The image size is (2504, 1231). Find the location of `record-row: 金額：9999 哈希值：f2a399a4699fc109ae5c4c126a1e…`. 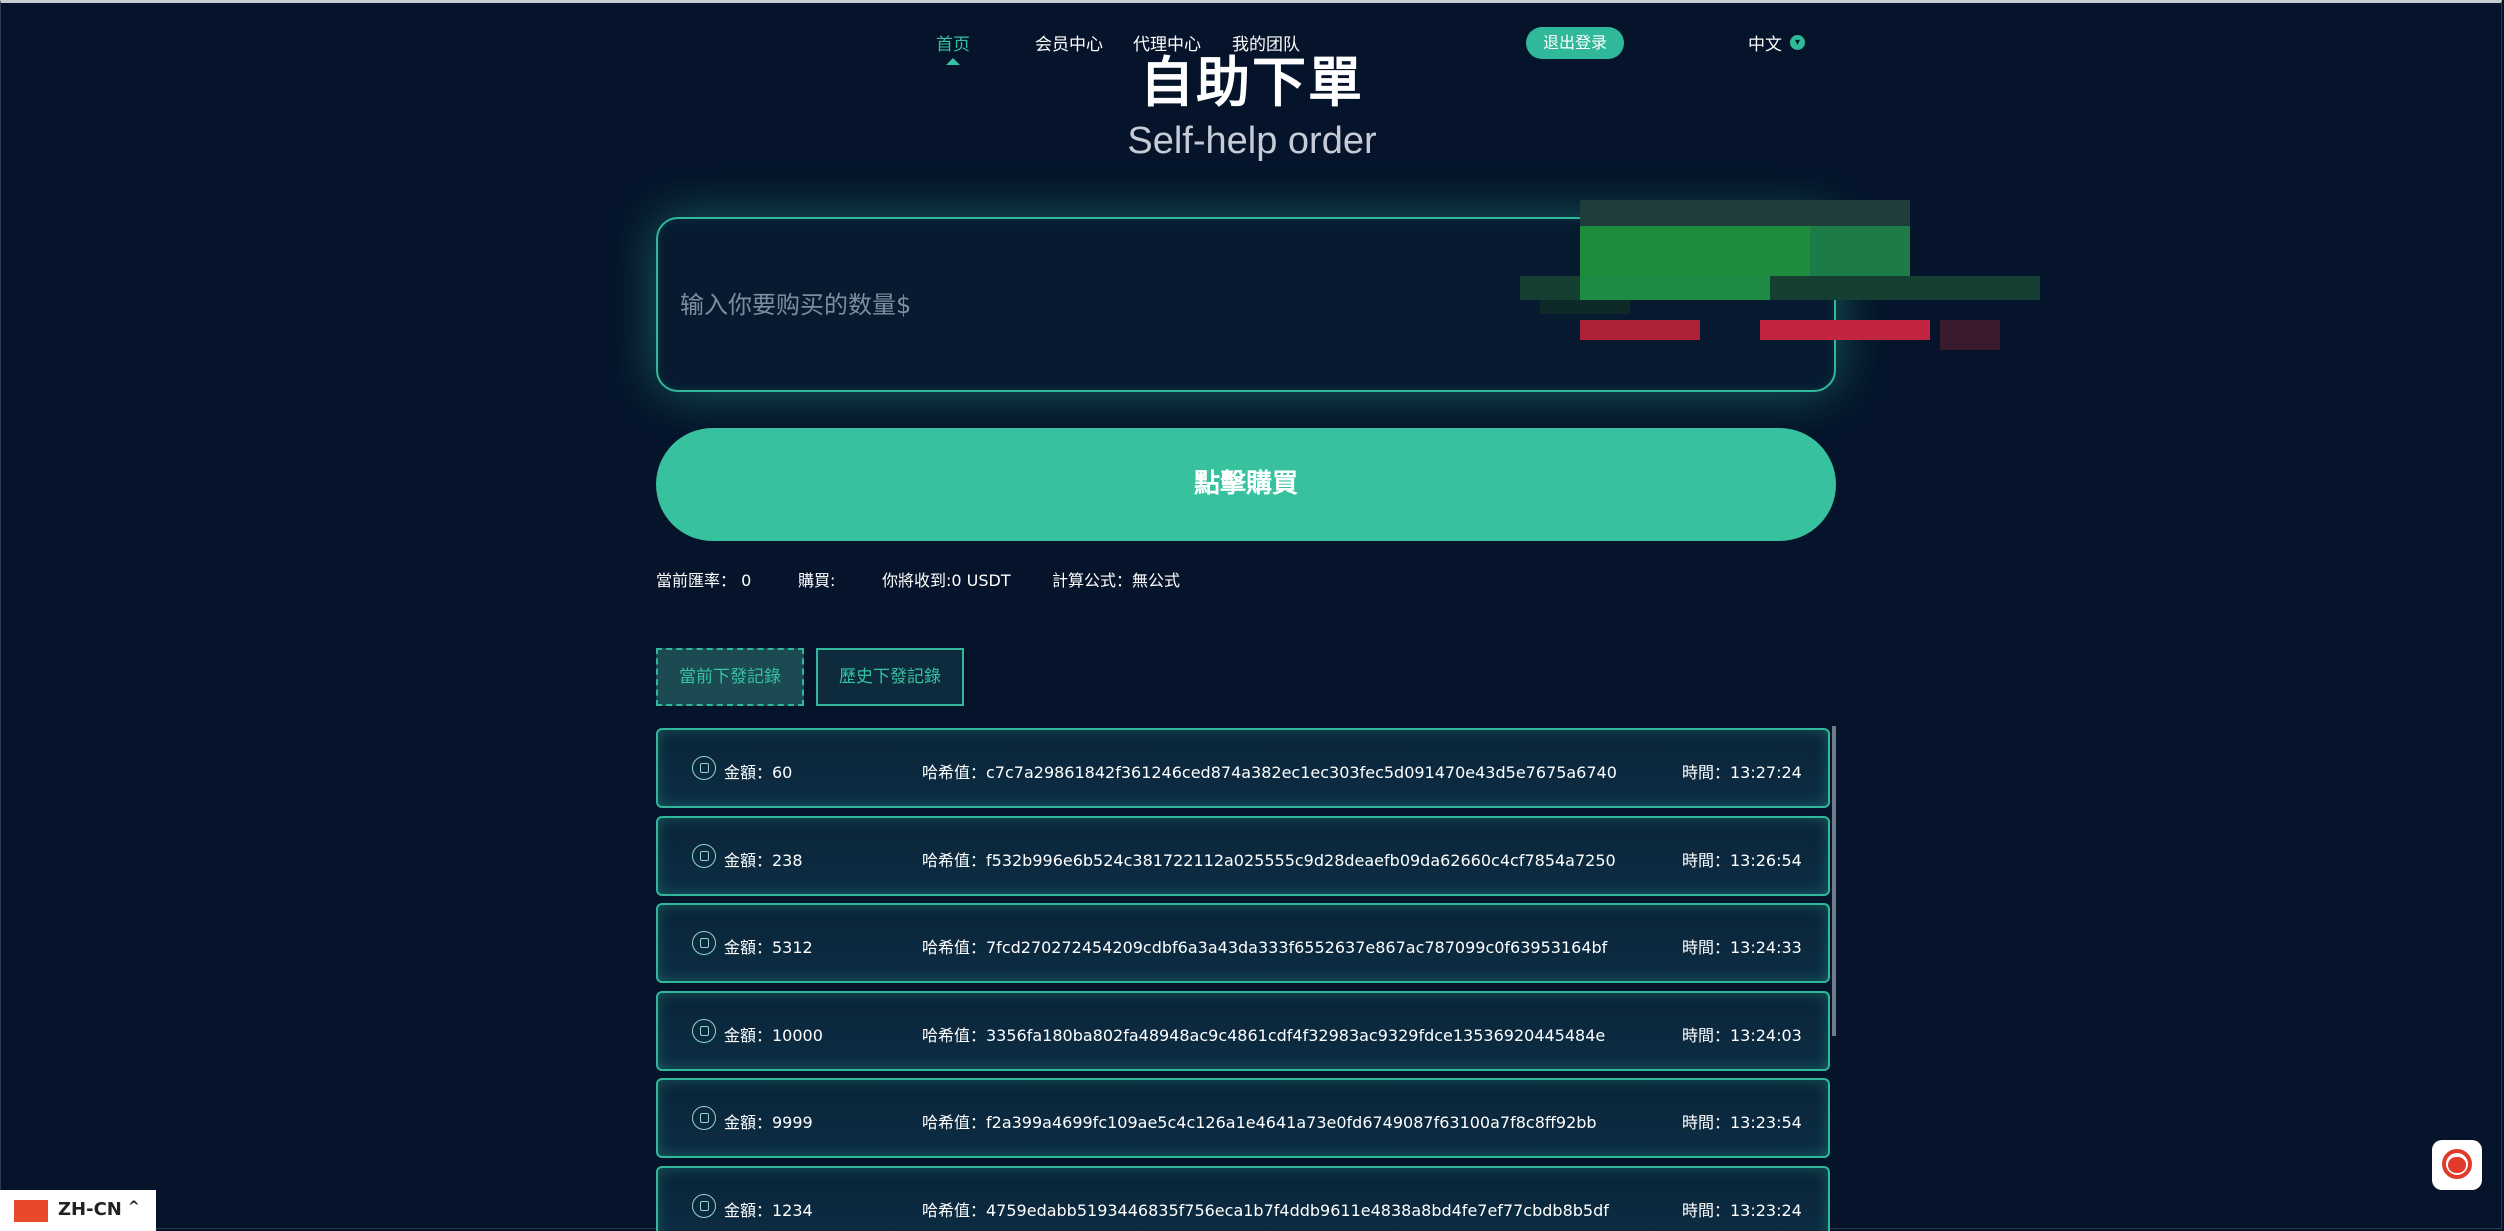

record-row: 金額：9999 哈希值：f2a399a4699fc109ae5c4c126a1e… is located at coordinates (1243, 1118).